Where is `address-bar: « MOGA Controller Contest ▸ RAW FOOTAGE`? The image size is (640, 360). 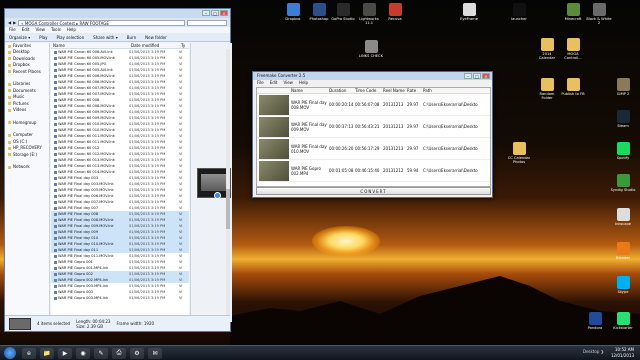 address-bar: « MOGA Controller Contest ▸ RAW FOOTAGE is located at coordinates (101, 22).